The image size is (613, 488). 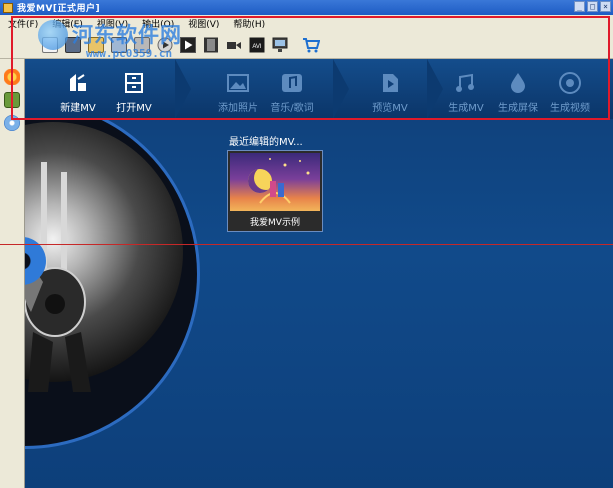 What do you see at coordinates (605, 6) in the screenshot?
I see `close-button: ×` at bounding box center [605, 6].